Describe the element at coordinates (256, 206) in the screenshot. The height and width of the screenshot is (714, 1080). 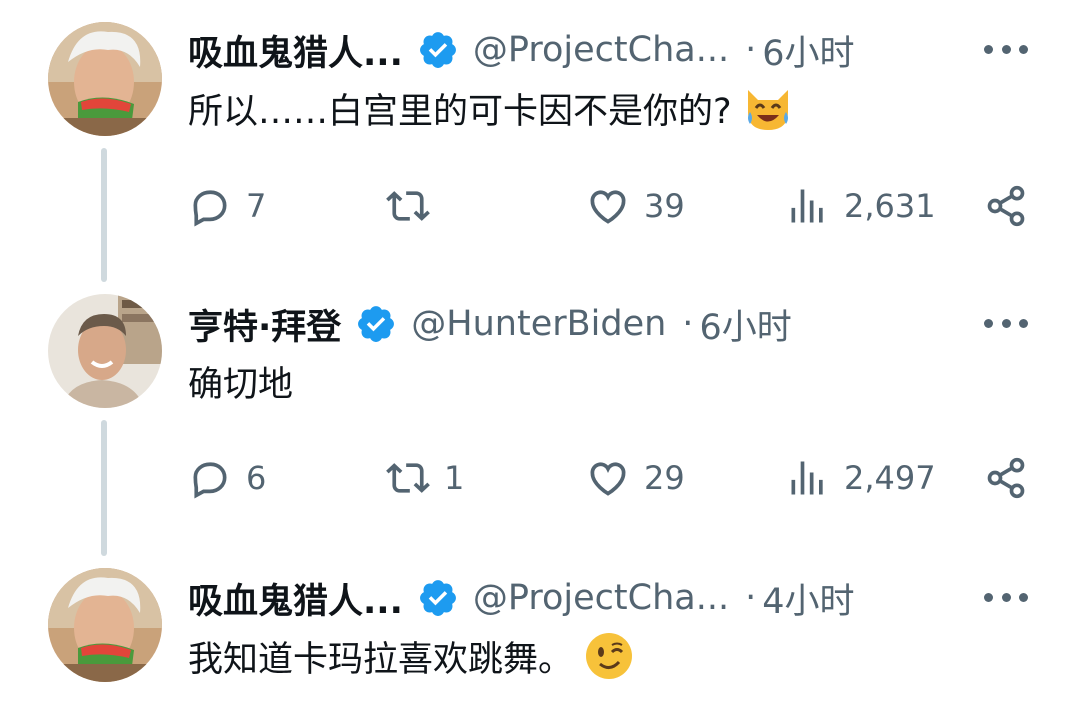
I see `reply-count: 7` at that location.